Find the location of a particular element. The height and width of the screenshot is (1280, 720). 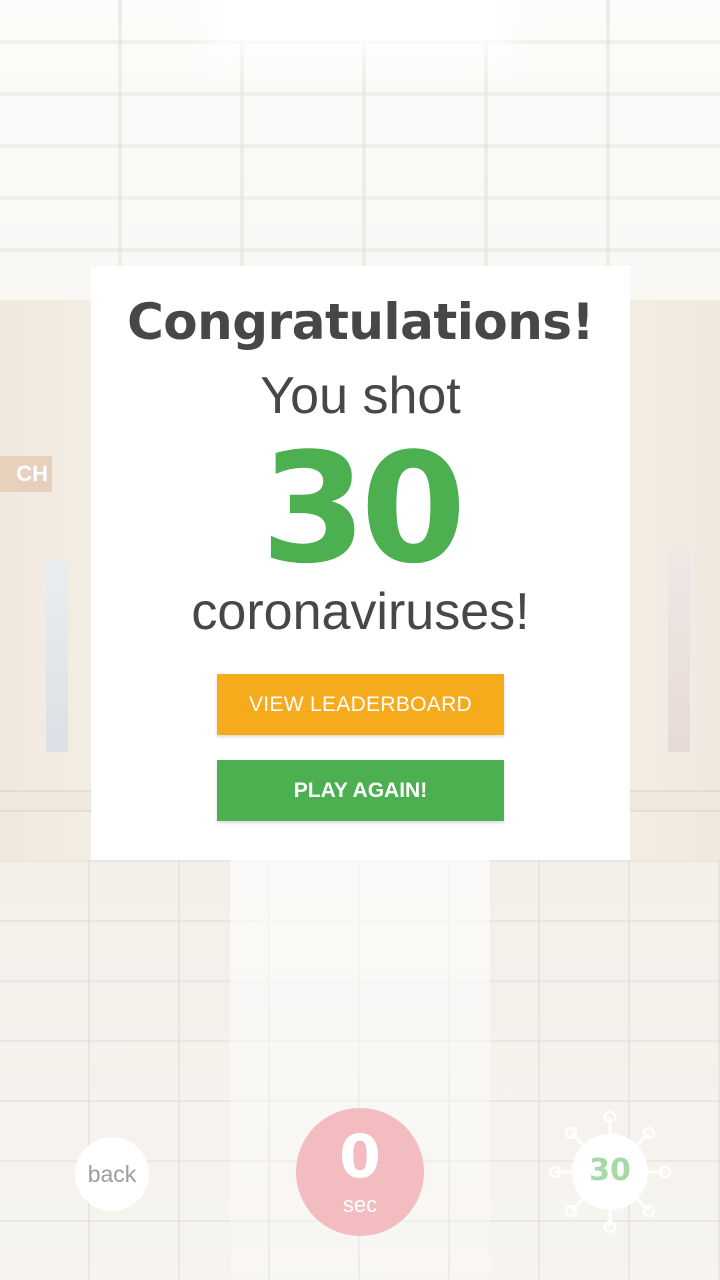

back-button: back is located at coordinates (112, 1174).